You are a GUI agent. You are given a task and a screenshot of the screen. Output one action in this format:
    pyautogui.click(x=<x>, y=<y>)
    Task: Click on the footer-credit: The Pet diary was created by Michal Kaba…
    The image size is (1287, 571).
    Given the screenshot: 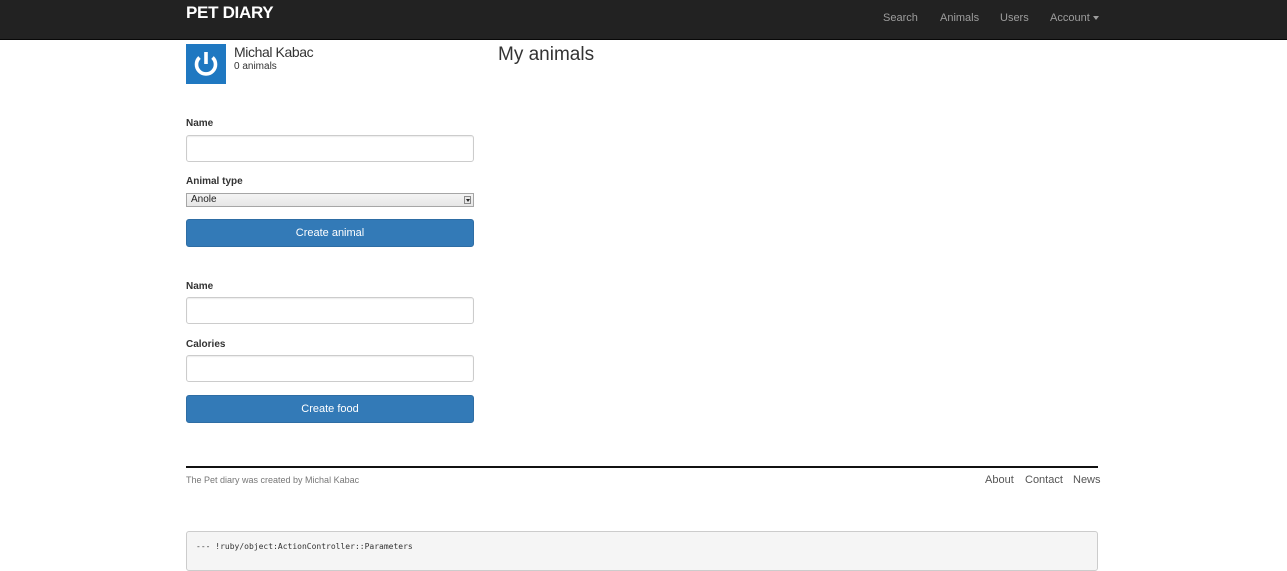 What is the action you would take?
    pyautogui.click(x=273, y=480)
    